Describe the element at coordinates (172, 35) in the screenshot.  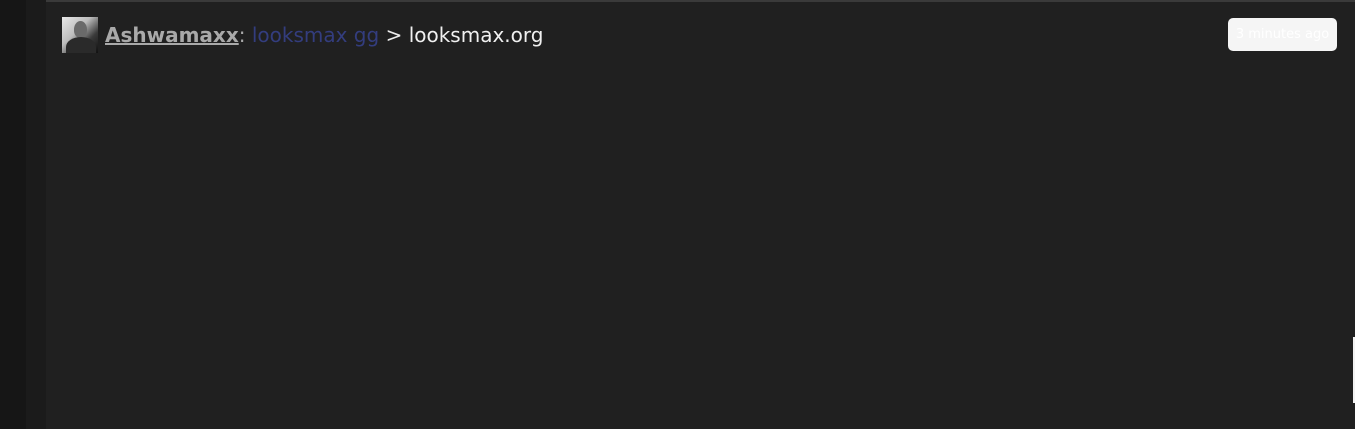
I see `username-link: Ashwamaxx` at that location.